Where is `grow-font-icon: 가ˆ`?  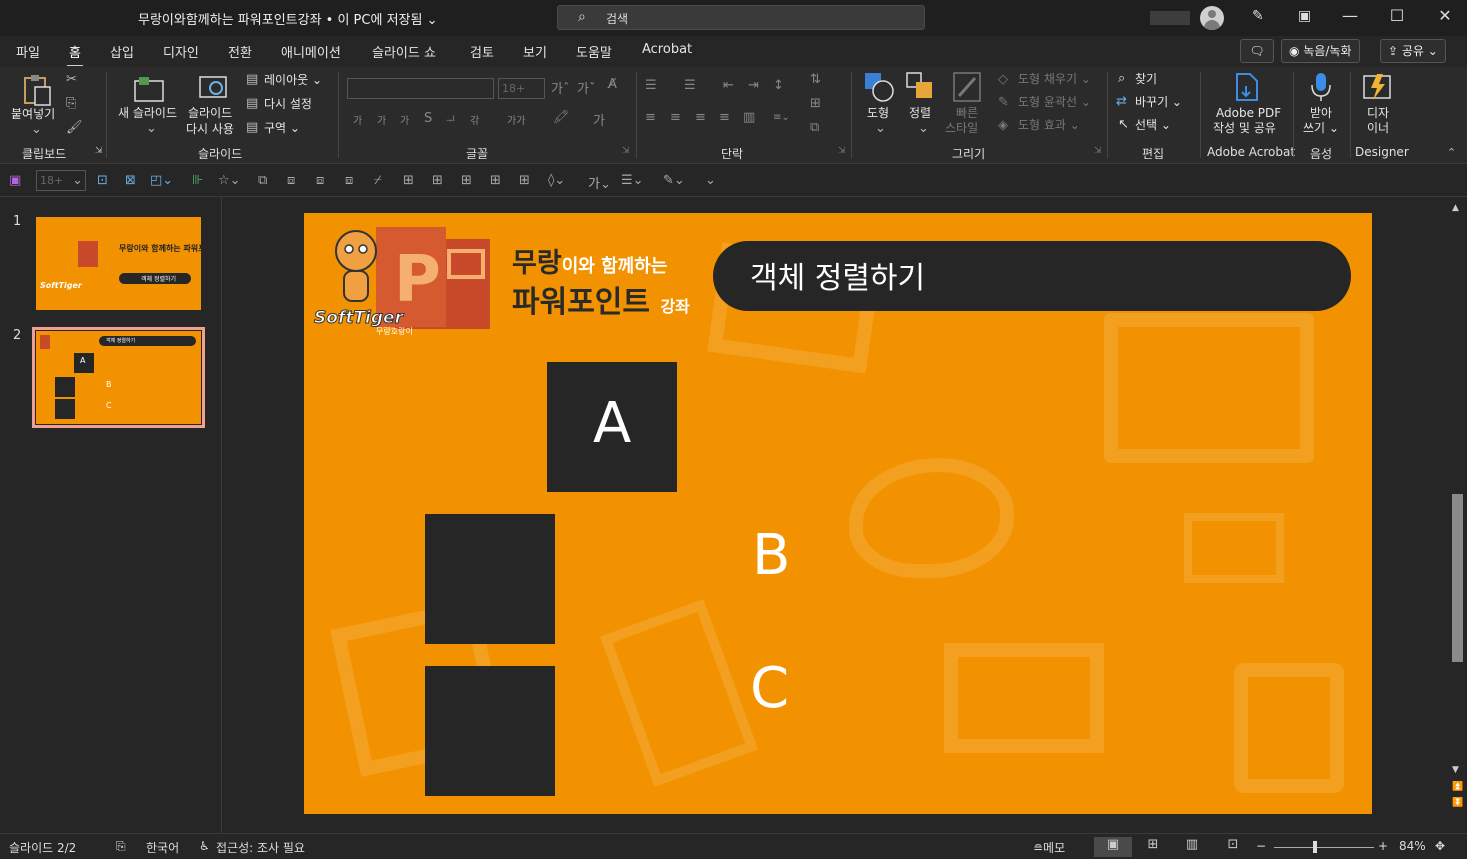 grow-font-icon: 가ˆ is located at coordinates (560, 87).